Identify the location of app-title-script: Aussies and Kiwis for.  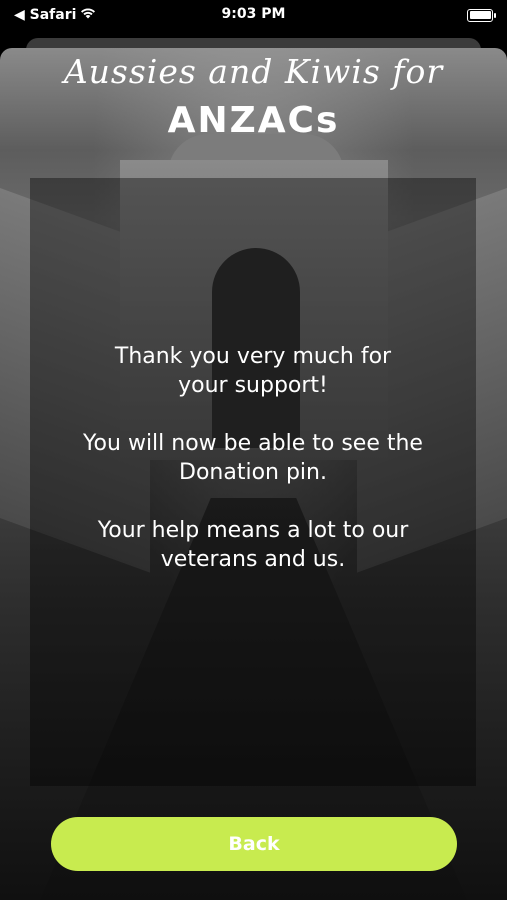
(253, 71).